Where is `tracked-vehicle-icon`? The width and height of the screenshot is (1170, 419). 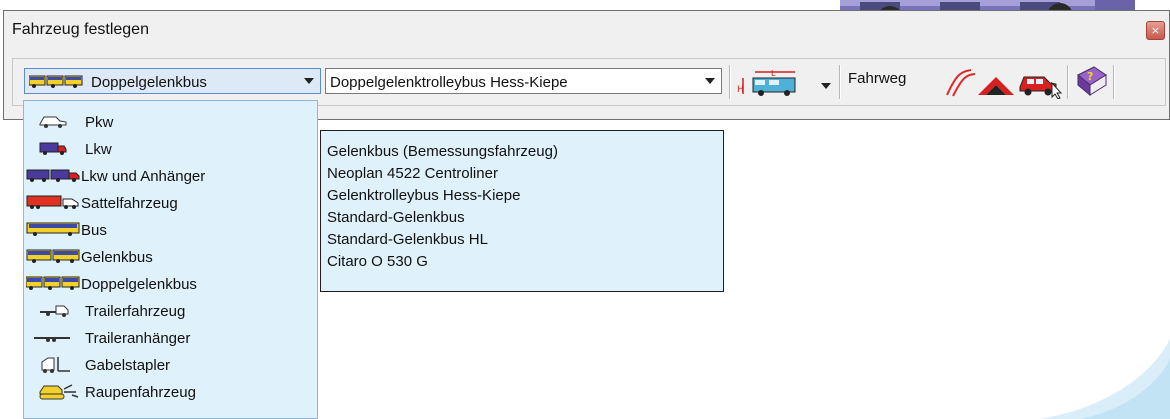
tracked-vehicle-icon is located at coordinates (59, 392).